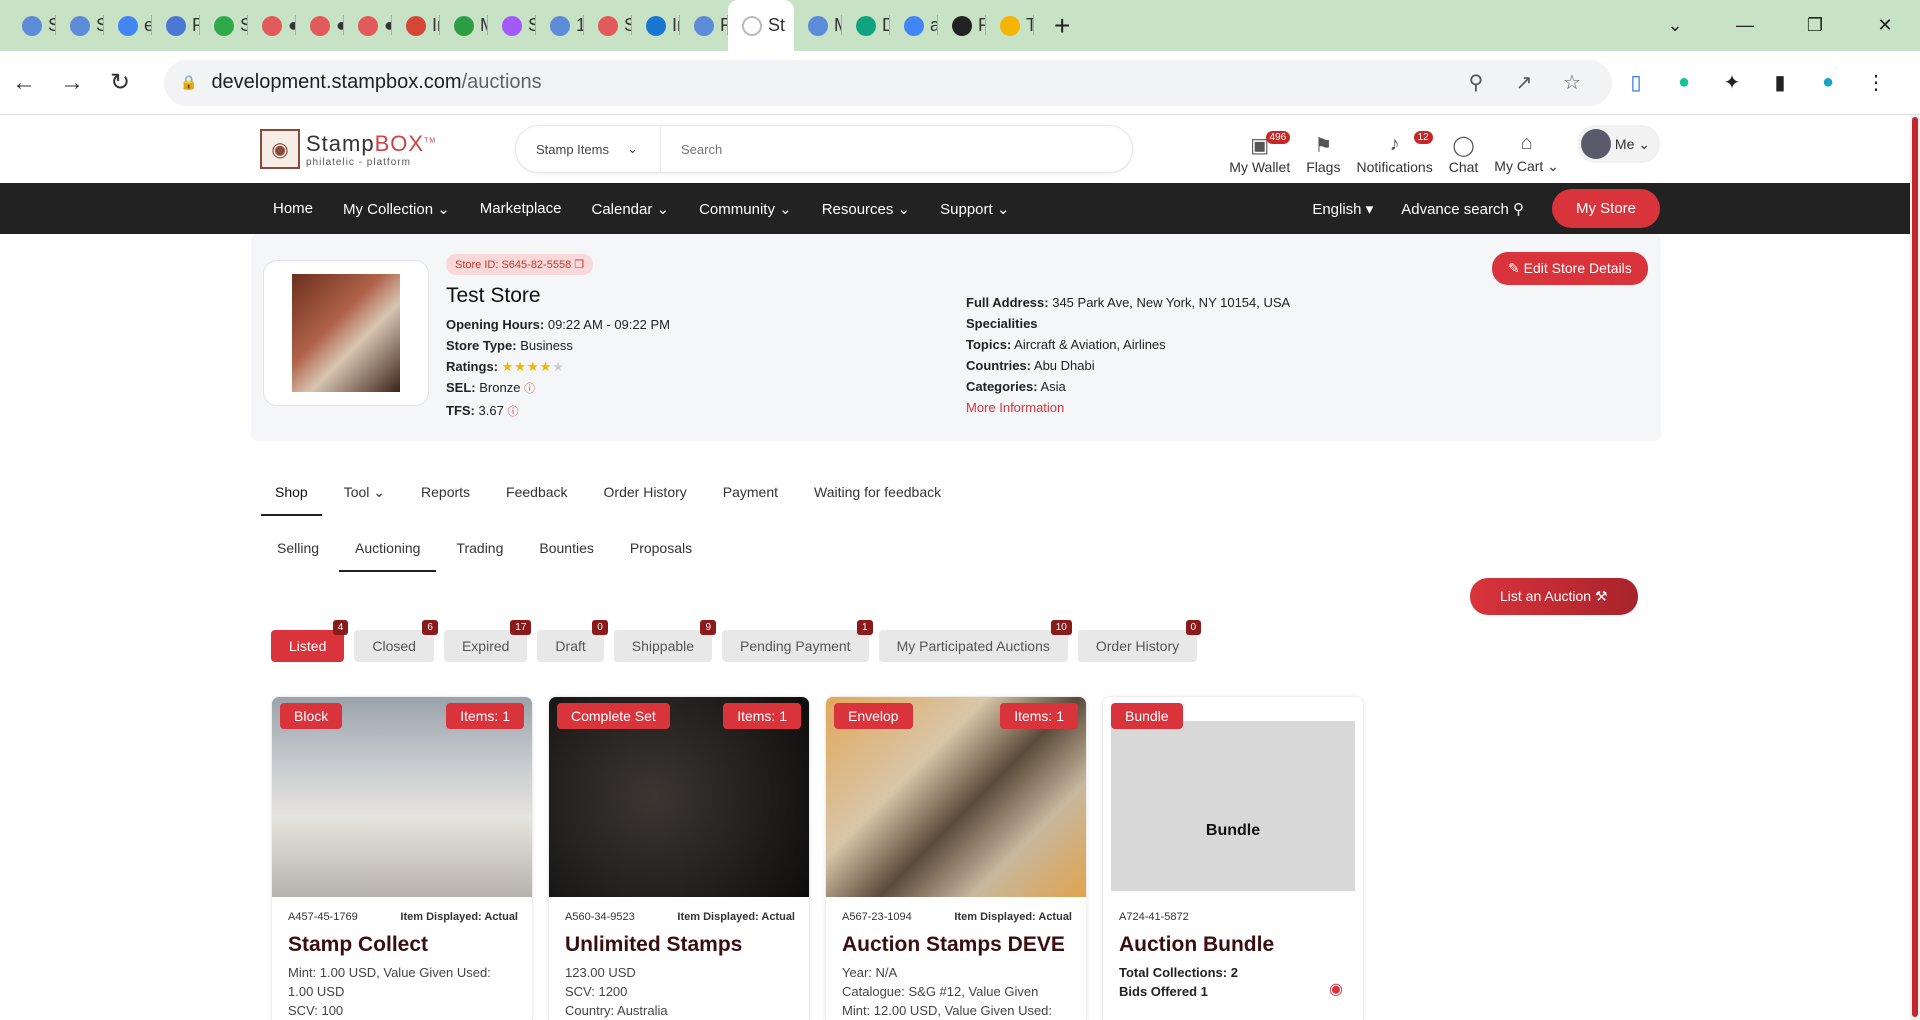 Image resolution: width=1920 pixels, height=1020 pixels. Describe the element at coordinates (1605, 208) in the screenshot. I see `my-store-button: My Store` at that location.